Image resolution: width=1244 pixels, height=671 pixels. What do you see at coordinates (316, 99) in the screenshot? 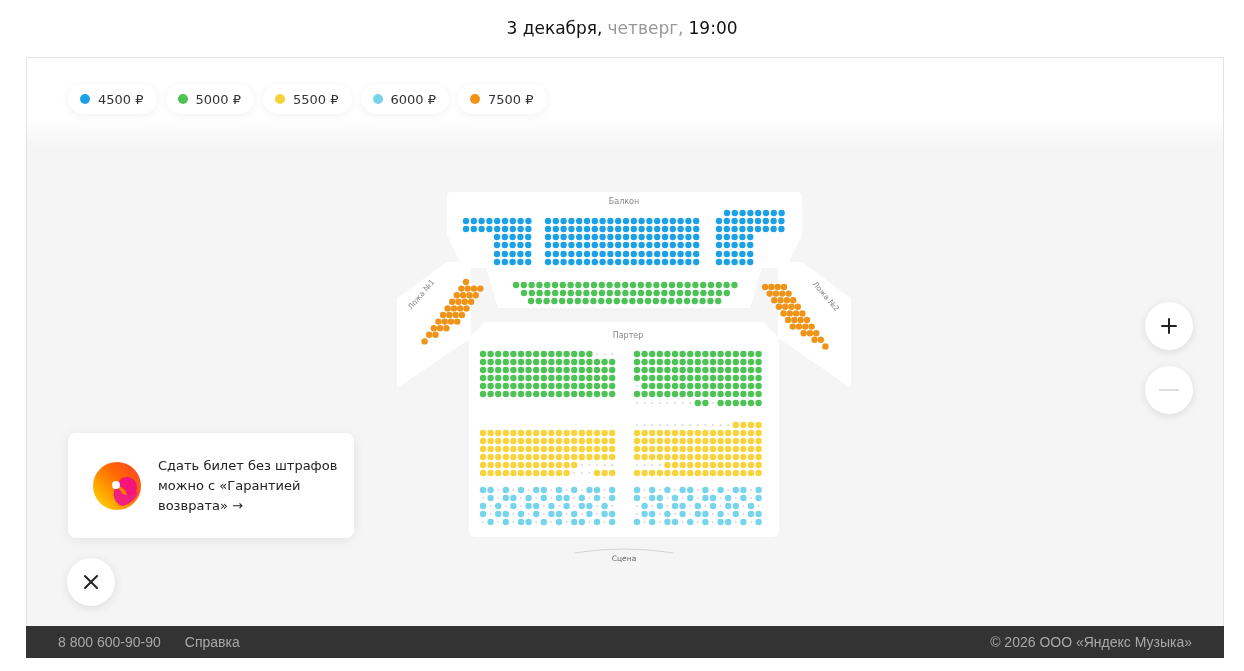
I see `price-label: 5500 ₽` at bounding box center [316, 99].